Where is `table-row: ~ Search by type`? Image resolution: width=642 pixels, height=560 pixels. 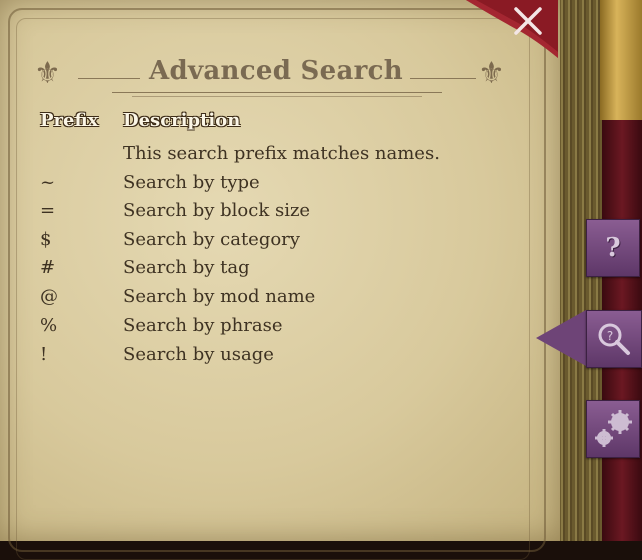 table-row: ~ Search by type is located at coordinates (276, 186).